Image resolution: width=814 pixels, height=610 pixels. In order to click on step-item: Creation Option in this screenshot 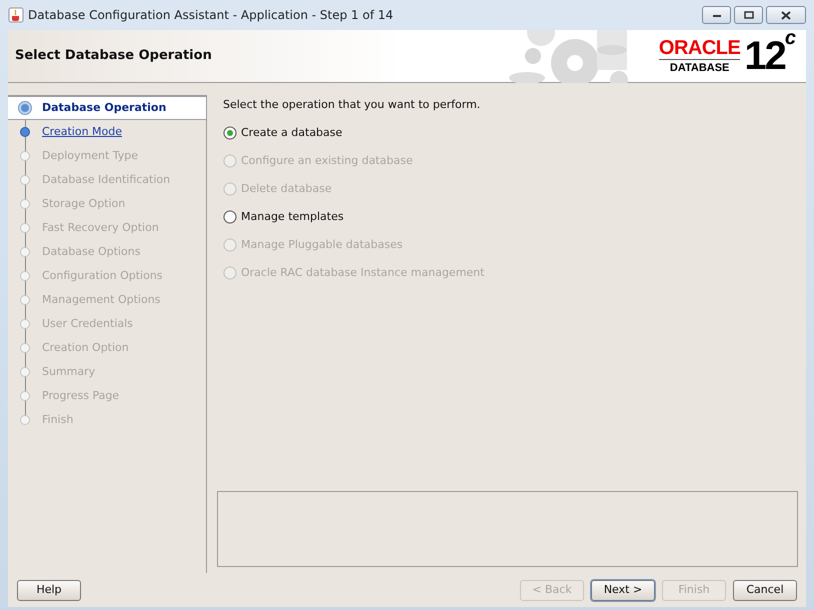, I will do `click(85, 348)`.